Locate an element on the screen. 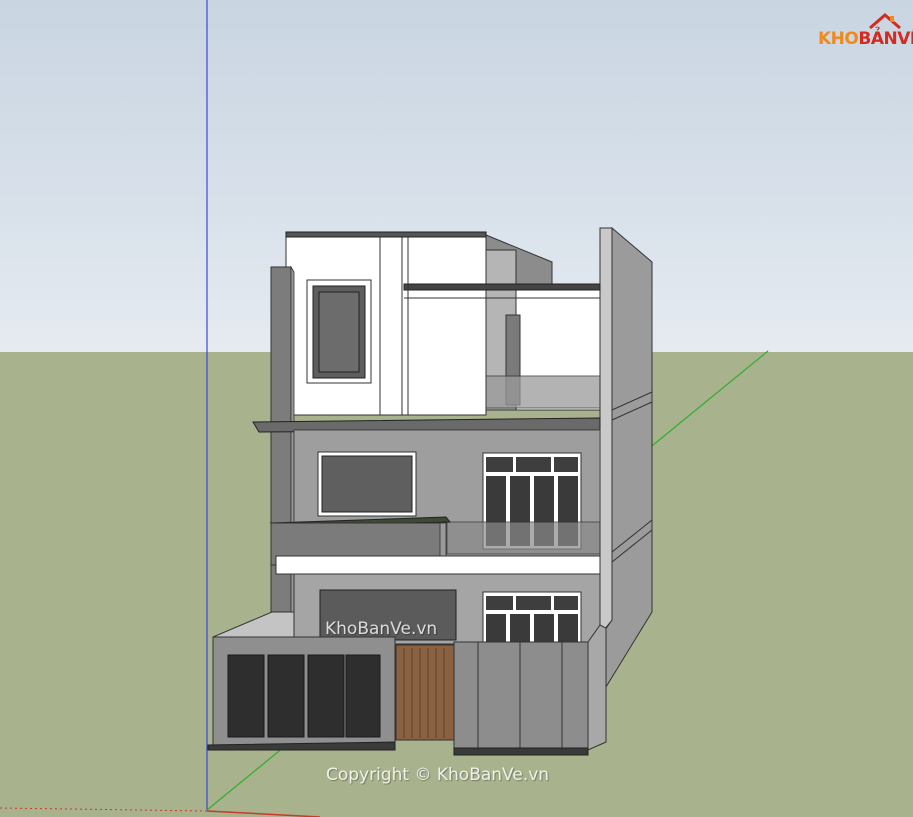 Image resolution: width=913 pixels, height=817 pixels. copyright-text: Copyright © KhoBanVe.vn is located at coordinates (438, 775).